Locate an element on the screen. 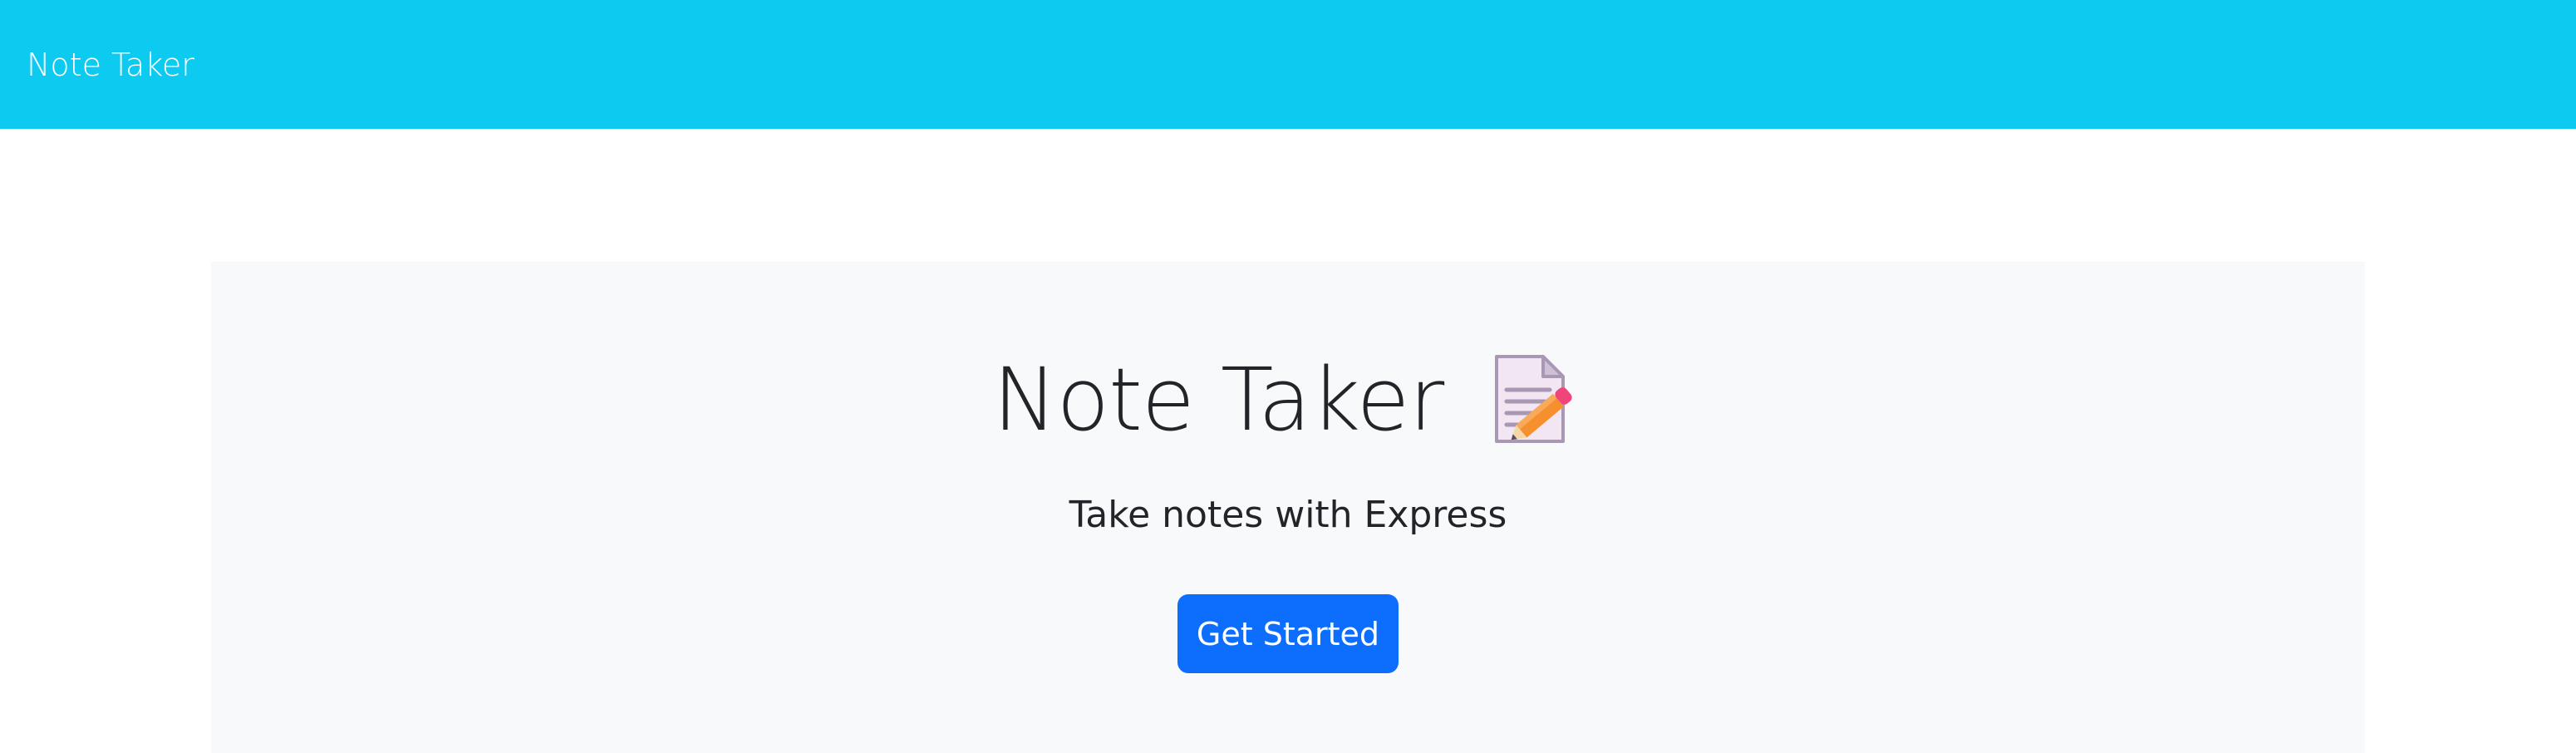 This screenshot has width=2576, height=753. hero-title: Note Taker is located at coordinates (1218, 400).